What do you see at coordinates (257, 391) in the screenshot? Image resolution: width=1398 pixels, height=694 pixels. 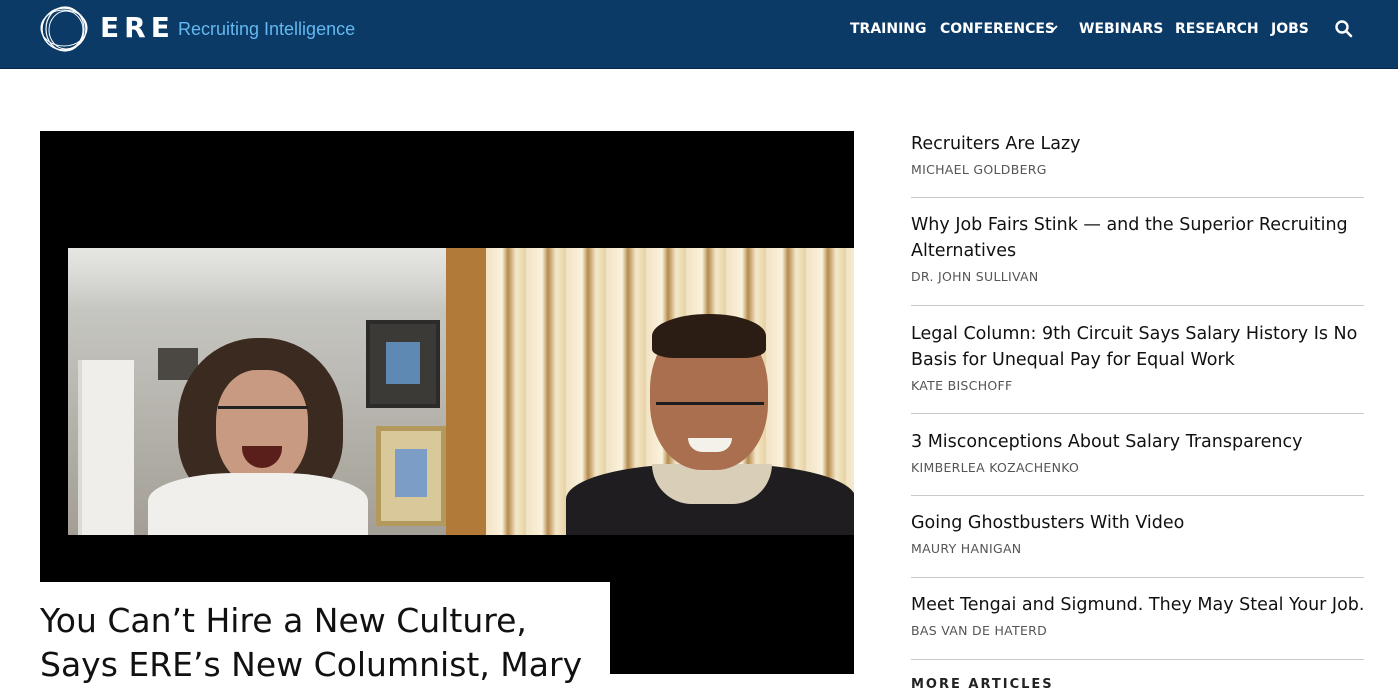 I see `video-participant-left` at bounding box center [257, 391].